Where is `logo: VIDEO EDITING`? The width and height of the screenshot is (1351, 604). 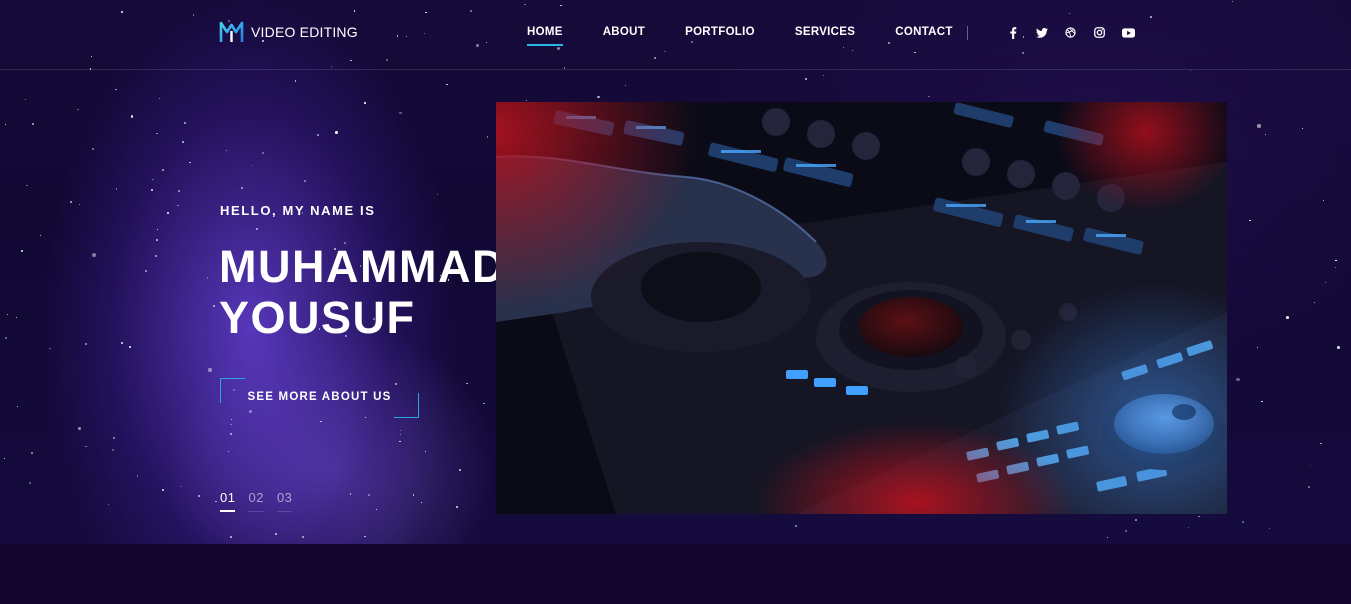 logo: VIDEO EDITING is located at coordinates (288, 32).